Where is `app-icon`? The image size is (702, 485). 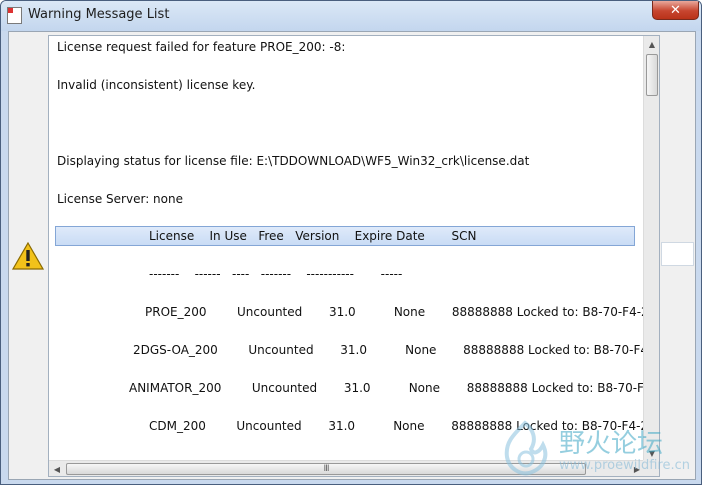 app-icon is located at coordinates (14, 15).